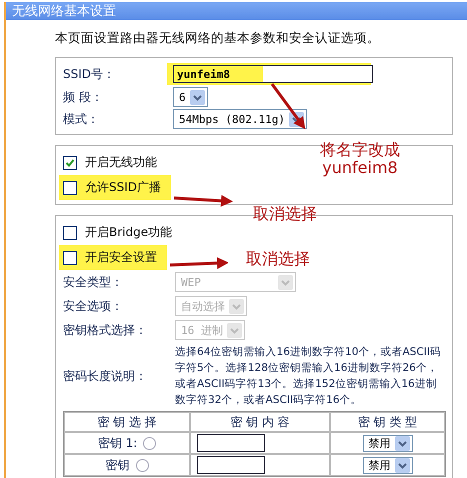 The width and height of the screenshot is (467, 478). Describe the element at coordinates (105, 330) in the screenshot. I see `field-label: 密钥格式选择：` at that location.